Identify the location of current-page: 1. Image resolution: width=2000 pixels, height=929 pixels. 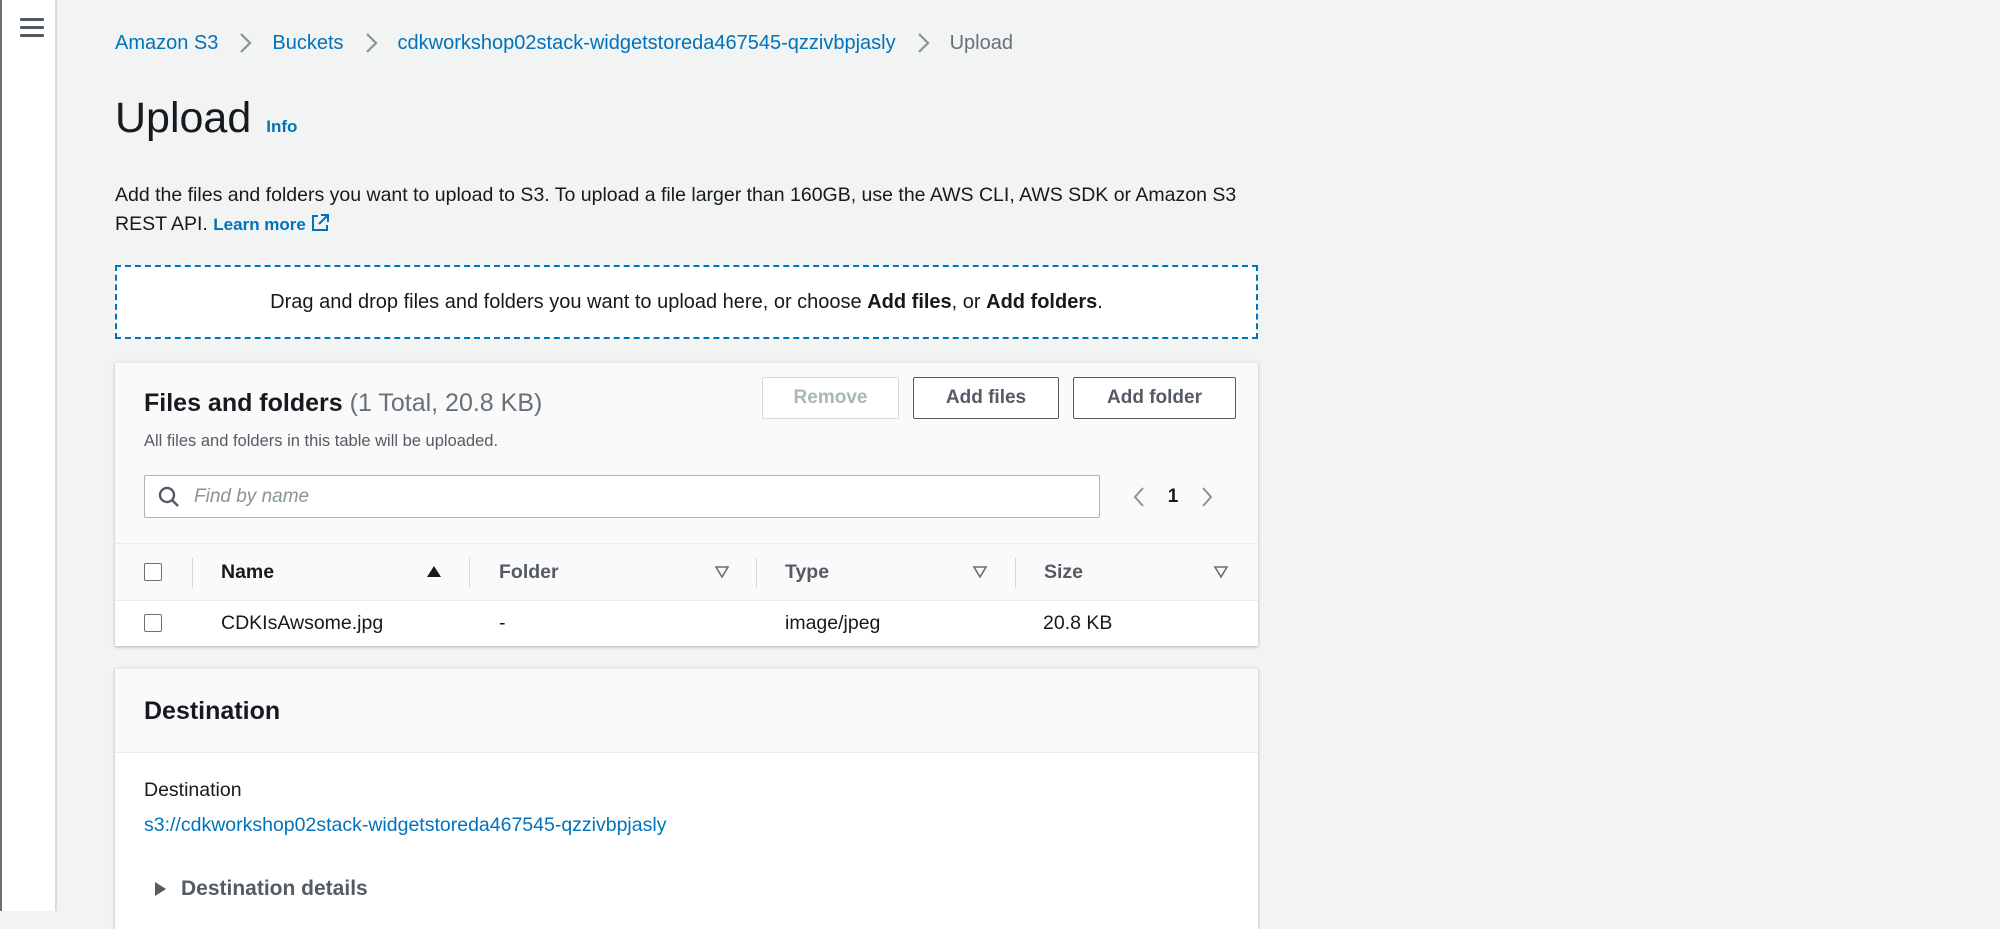
(1173, 497).